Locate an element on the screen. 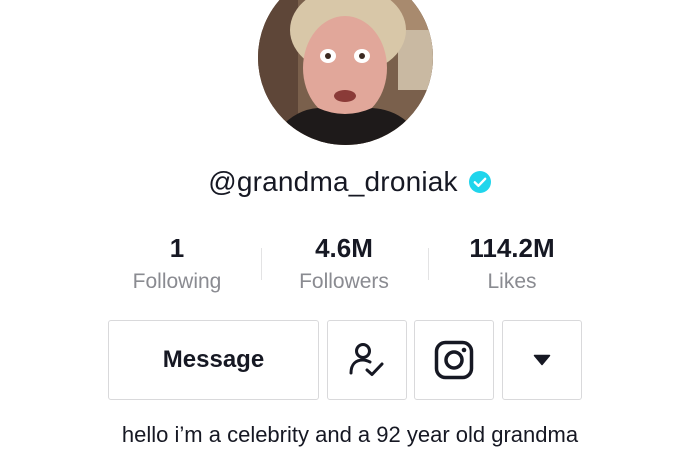  stat-value: 4.6M is located at coordinates (344, 248).